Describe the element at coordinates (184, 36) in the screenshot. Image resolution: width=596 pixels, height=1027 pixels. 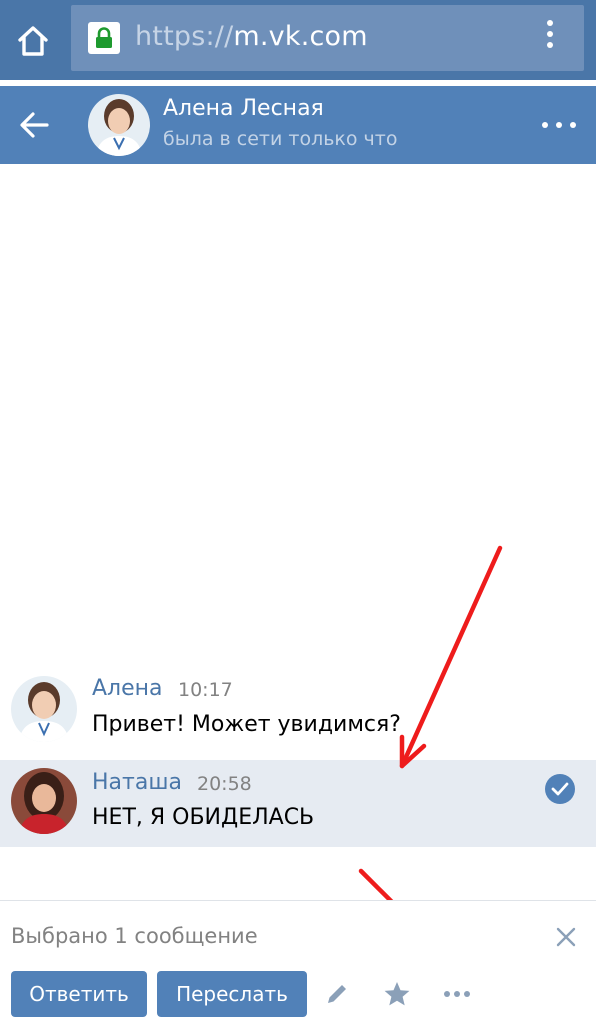
I see `url-scheme: https://` at that location.